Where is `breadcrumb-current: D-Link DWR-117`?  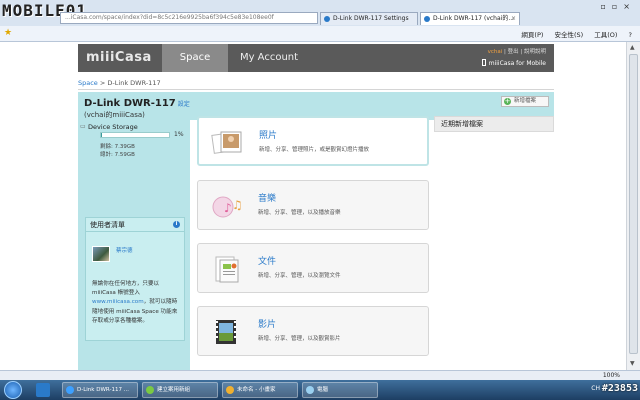
breadcrumb-current: D-Link DWR-117 is located at coordinates (134, 83).